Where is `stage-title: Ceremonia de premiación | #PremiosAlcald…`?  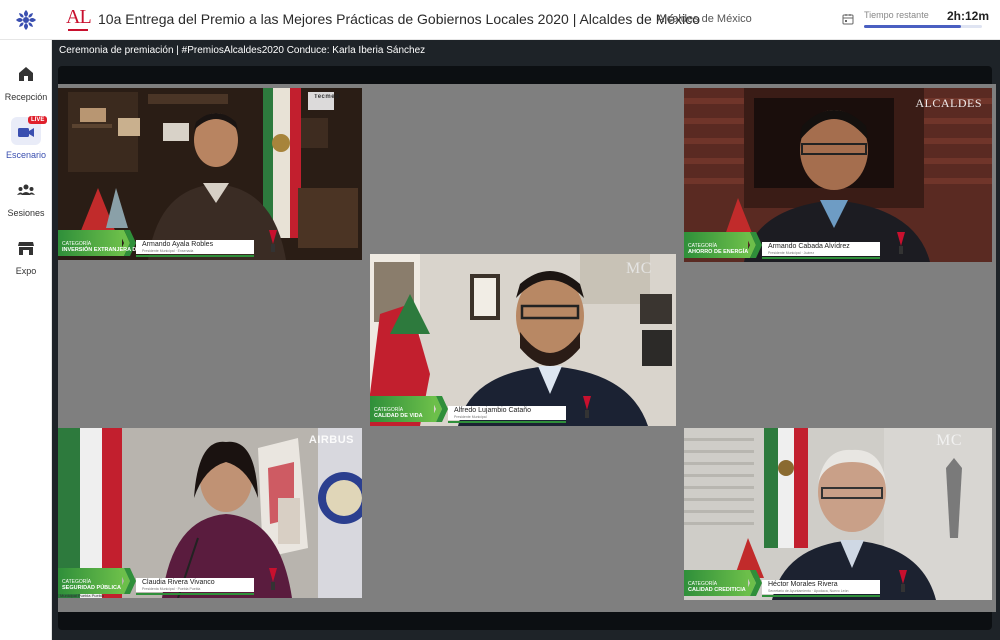
stage-title: Ceremonia de premiación | #PremiosAlcald… is located at coordinates (242, 50).